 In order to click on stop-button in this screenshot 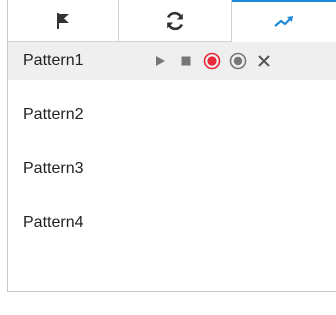, I will do `click(186, 61)`.